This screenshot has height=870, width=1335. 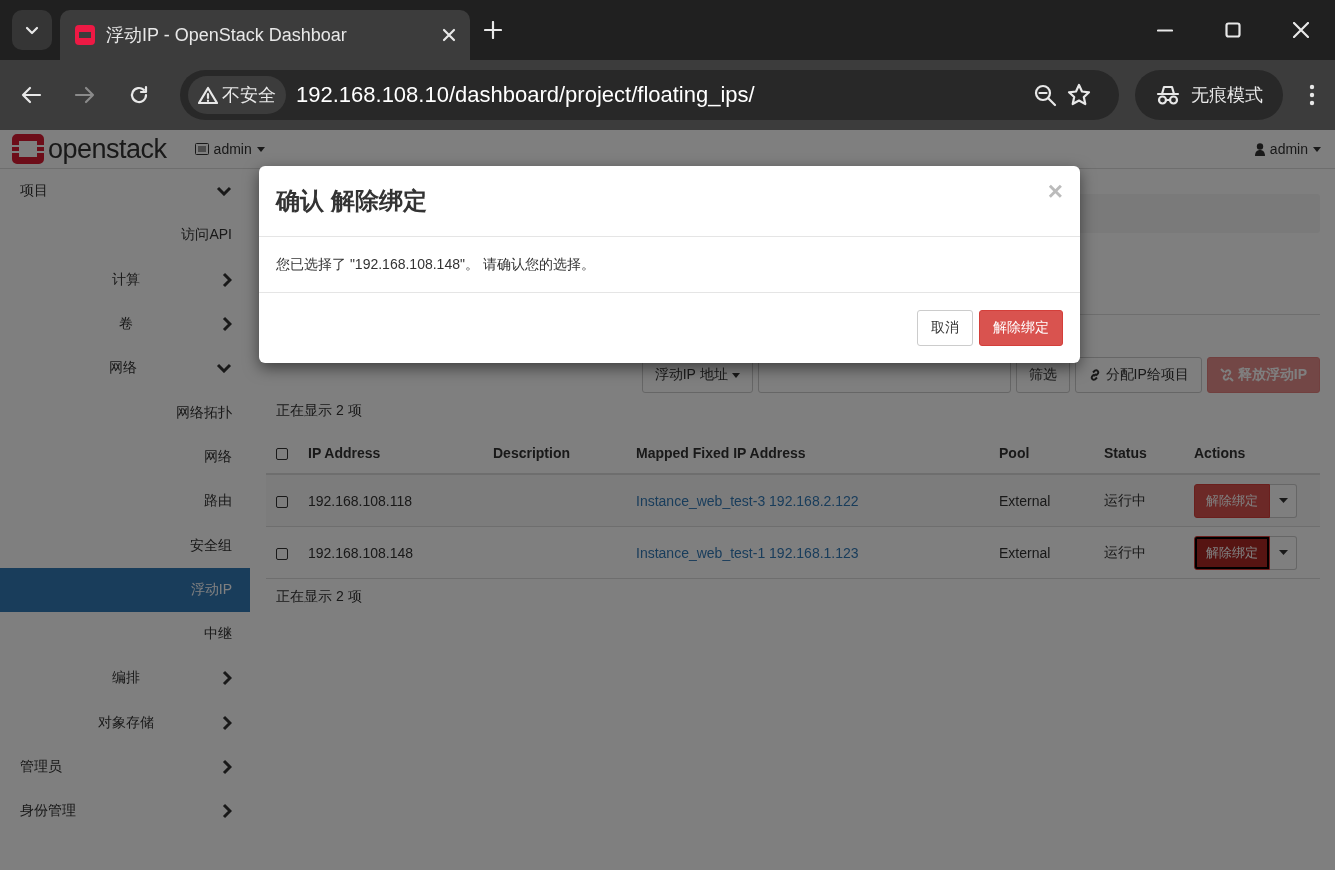 I want to click on table-cell: 192.168.108.148, so click(x=390, y=552).